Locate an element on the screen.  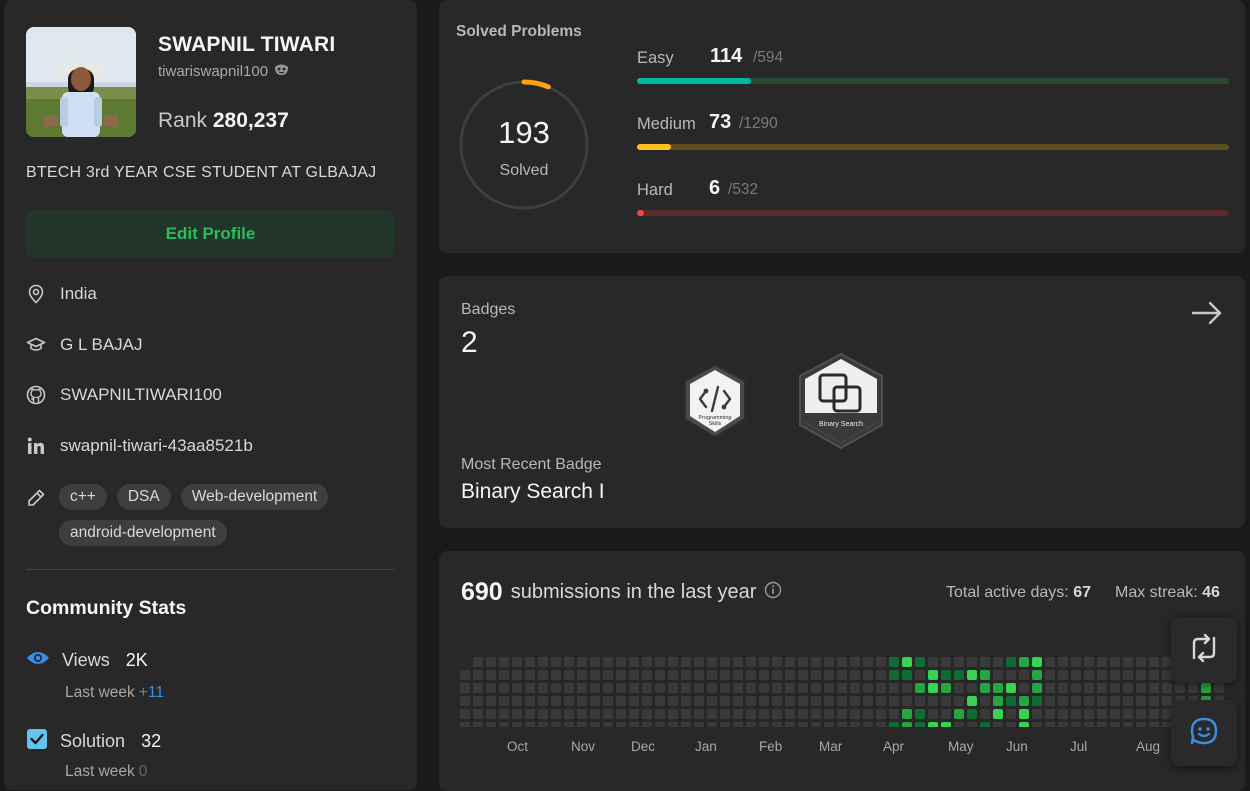
programming-skills-badge: Programming Skills is located at coordinates (715, 403).